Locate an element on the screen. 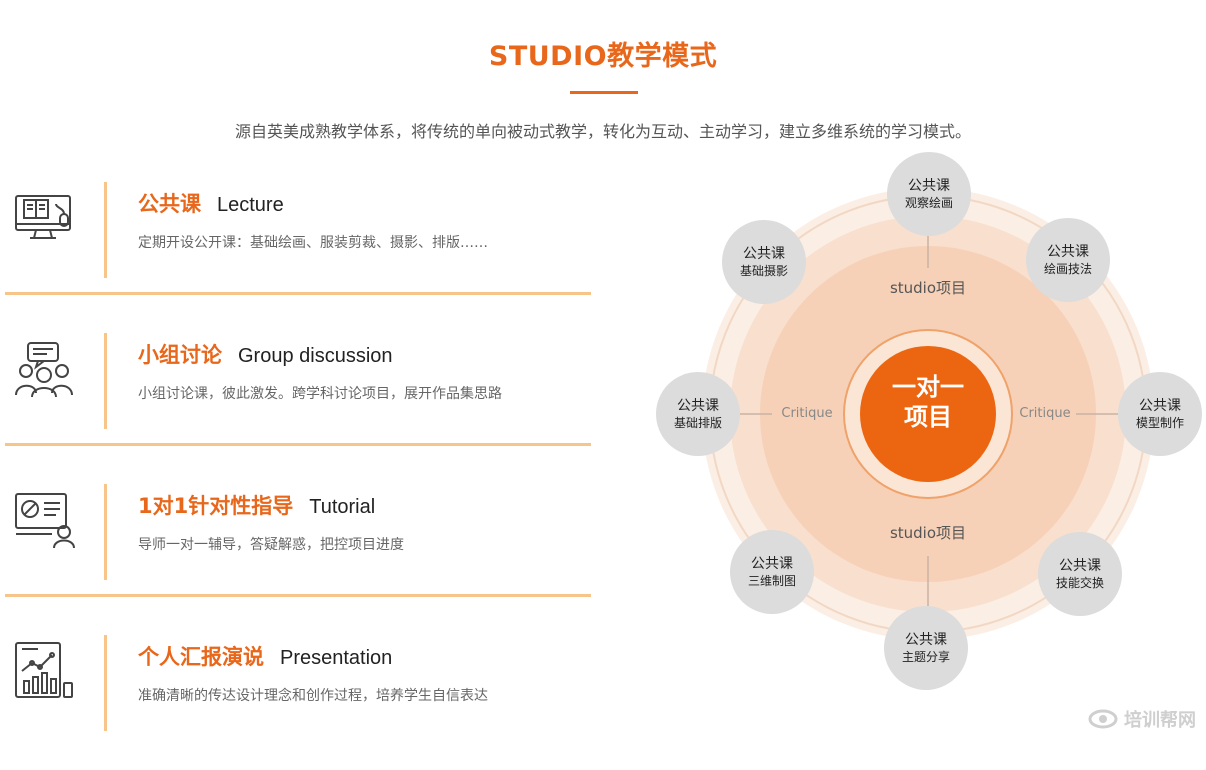  watermark: 培训帮网 is located at coordinates (1142, 719).